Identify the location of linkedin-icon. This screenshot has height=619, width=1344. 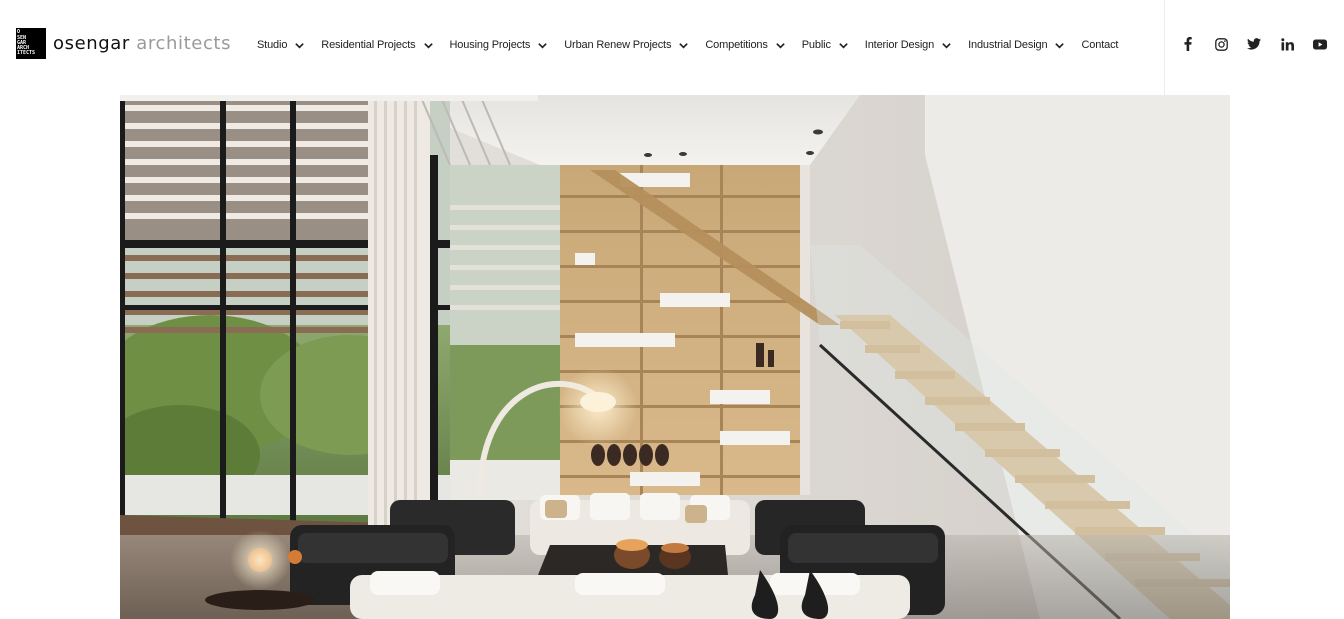
(1287, 44).